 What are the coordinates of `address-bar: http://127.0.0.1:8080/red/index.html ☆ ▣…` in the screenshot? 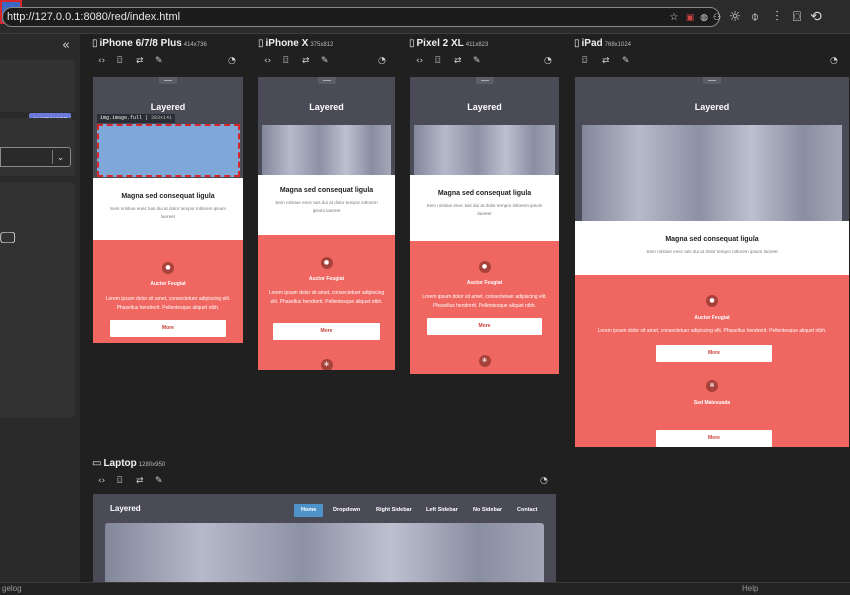 It's located at (361, 17).